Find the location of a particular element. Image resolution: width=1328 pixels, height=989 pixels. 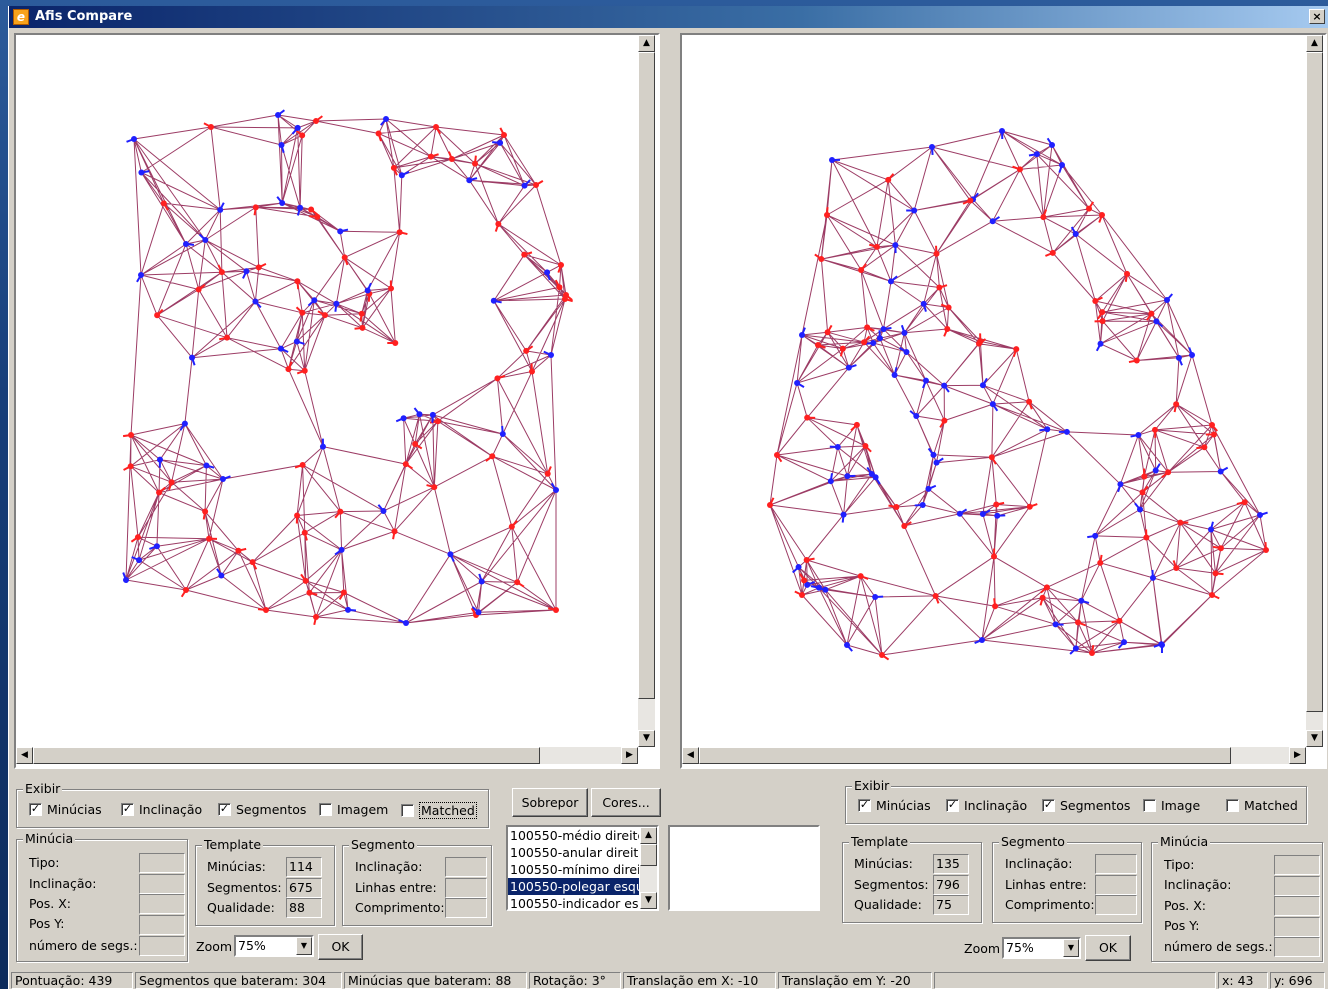

list-item-selected: 100550-polegar esquerdo is located at coordinates (573, 886).